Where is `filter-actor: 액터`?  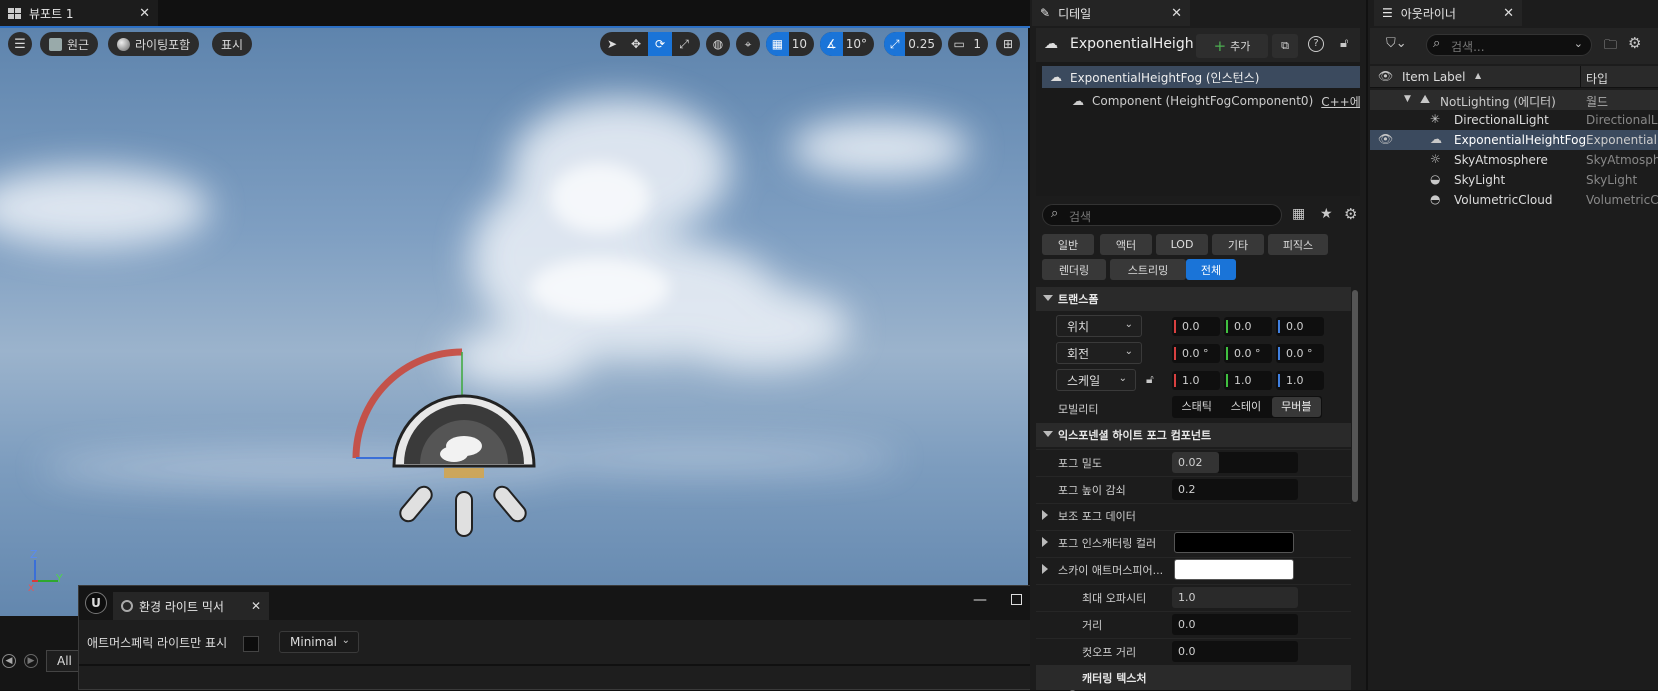
filter-actor: 액터 is located at coordinates (1126, 244).